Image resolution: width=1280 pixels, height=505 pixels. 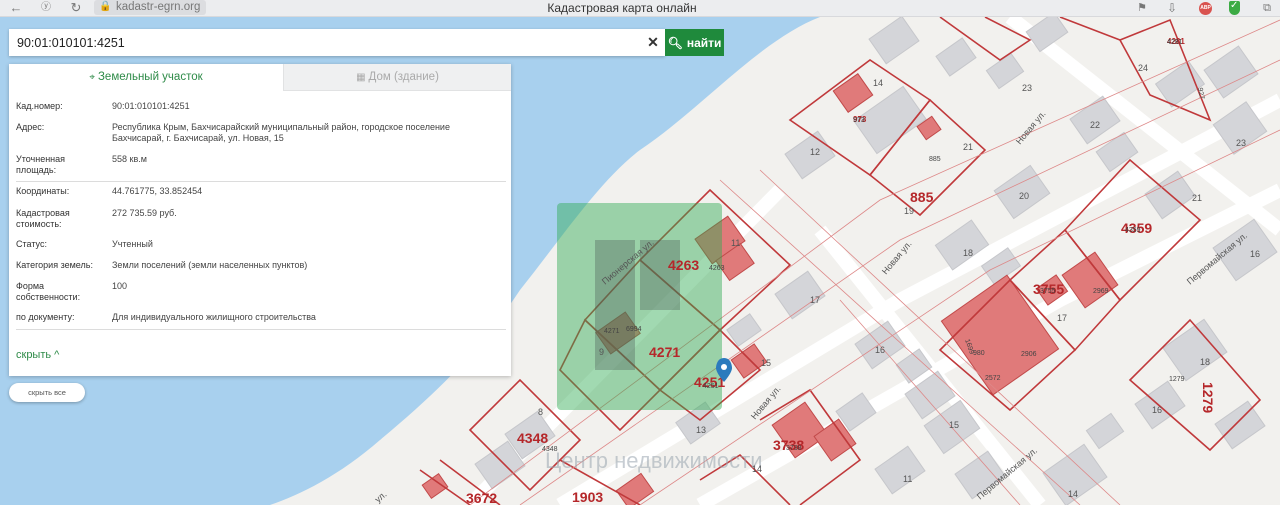 What do you see at coordinates (1143, 68) in the screenshot?
I see `svg-text: 24` at bounding box center [1143, 68].